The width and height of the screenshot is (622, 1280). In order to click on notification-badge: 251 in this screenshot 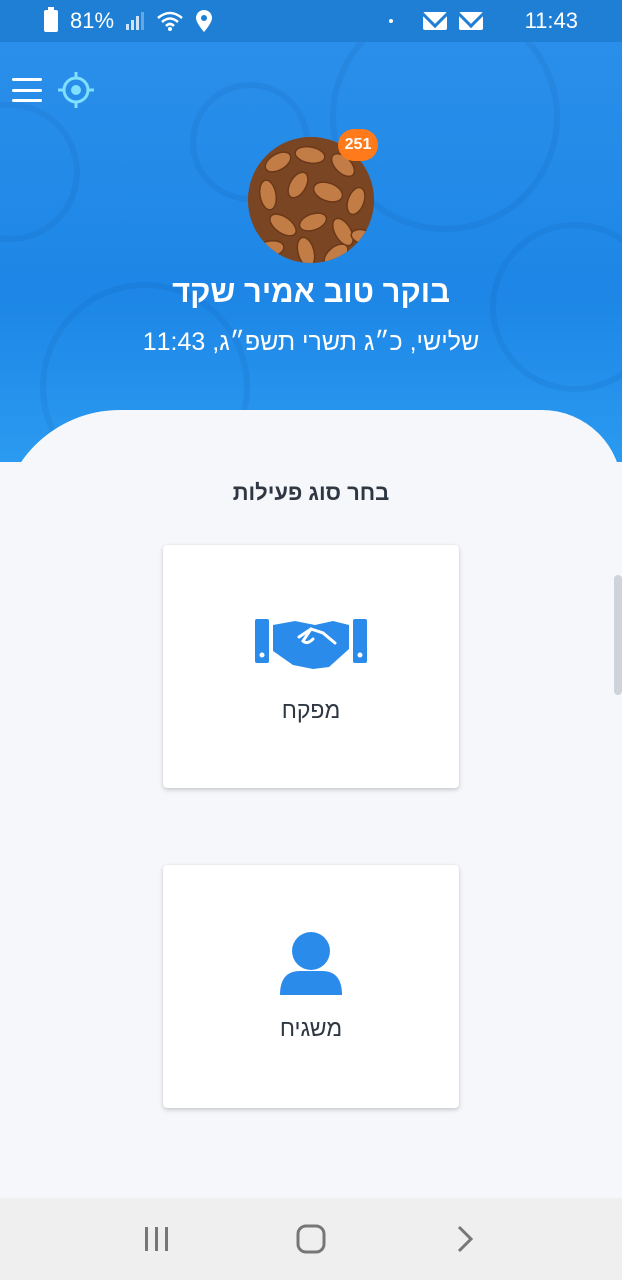, I will do `click(358, 145)`.